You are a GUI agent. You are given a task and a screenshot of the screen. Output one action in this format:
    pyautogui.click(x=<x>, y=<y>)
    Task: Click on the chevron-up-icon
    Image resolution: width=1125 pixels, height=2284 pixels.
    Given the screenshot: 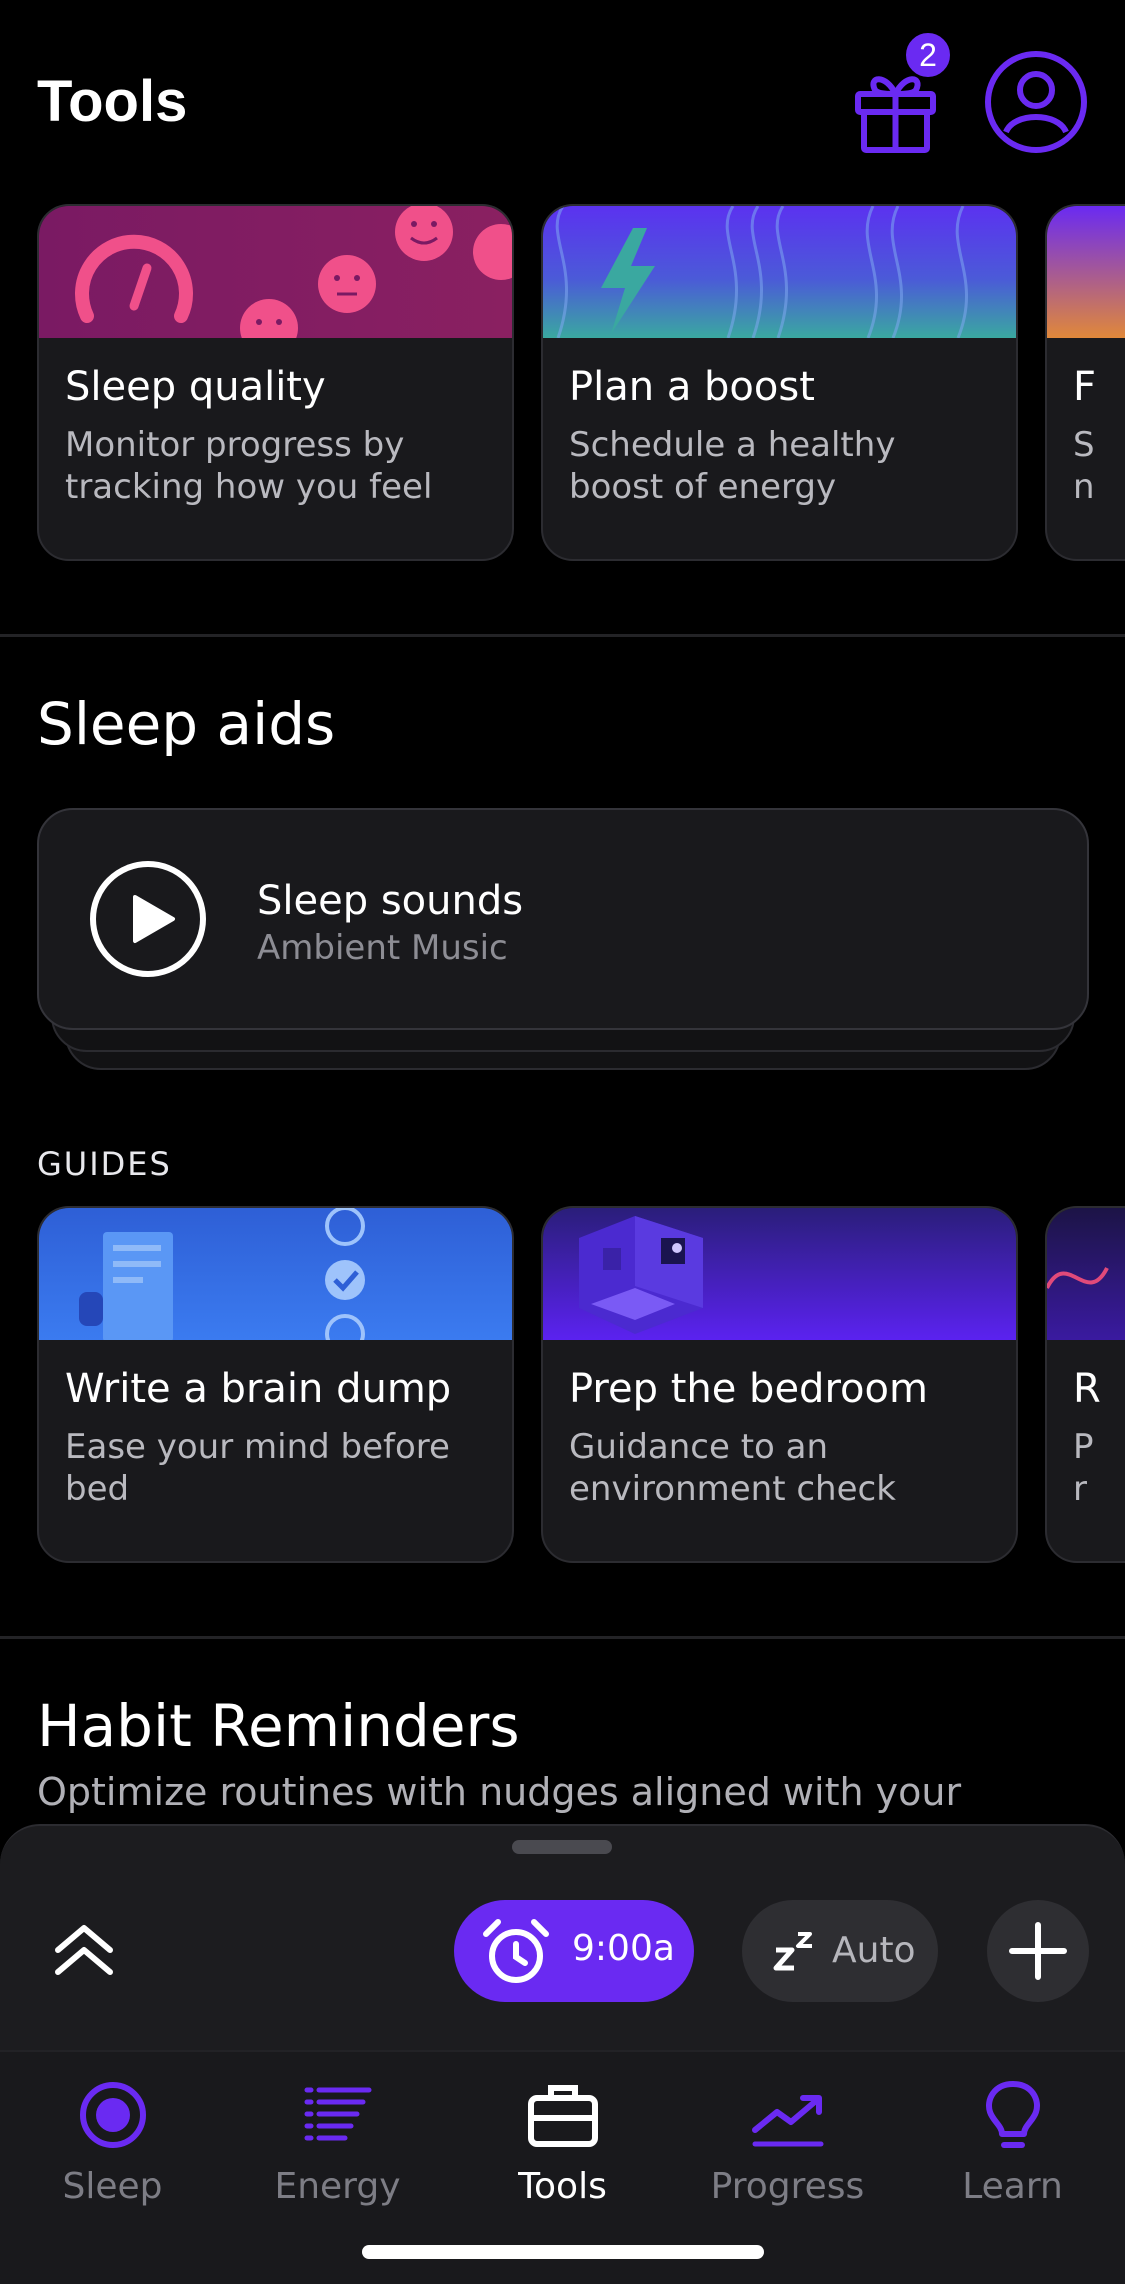 What is the action you would take?
    pyautogui.click(x=84, y=1950)
    